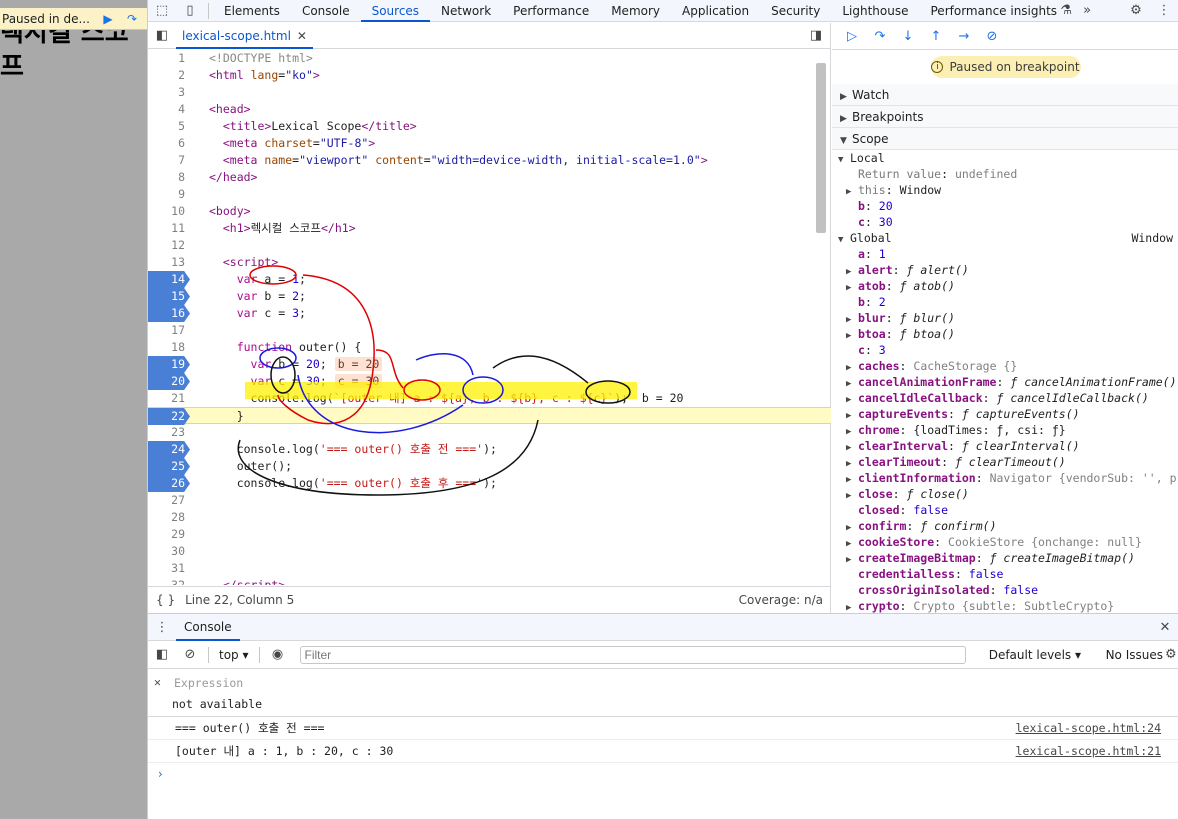  What do you see at coordinates (1005, 430) in the screenshot?
I see `scope-row: ▶ chrome: {loadTimes: ƒ, csi: ƒ}` at bounding box center [1005, 430].